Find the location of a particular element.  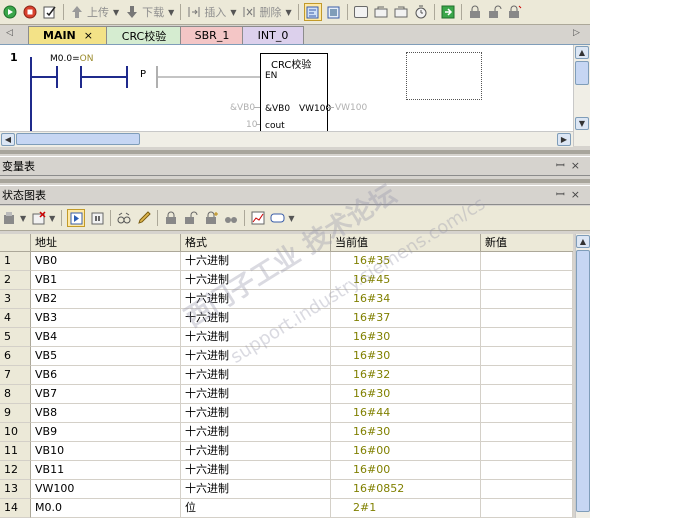

write-icon is located at coordinates (144, 218).